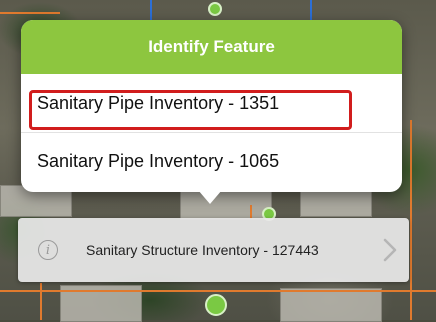  Describe the element at coordinates (48, 250) in the screenshot. I see `info-circle-icon: i` at that location.